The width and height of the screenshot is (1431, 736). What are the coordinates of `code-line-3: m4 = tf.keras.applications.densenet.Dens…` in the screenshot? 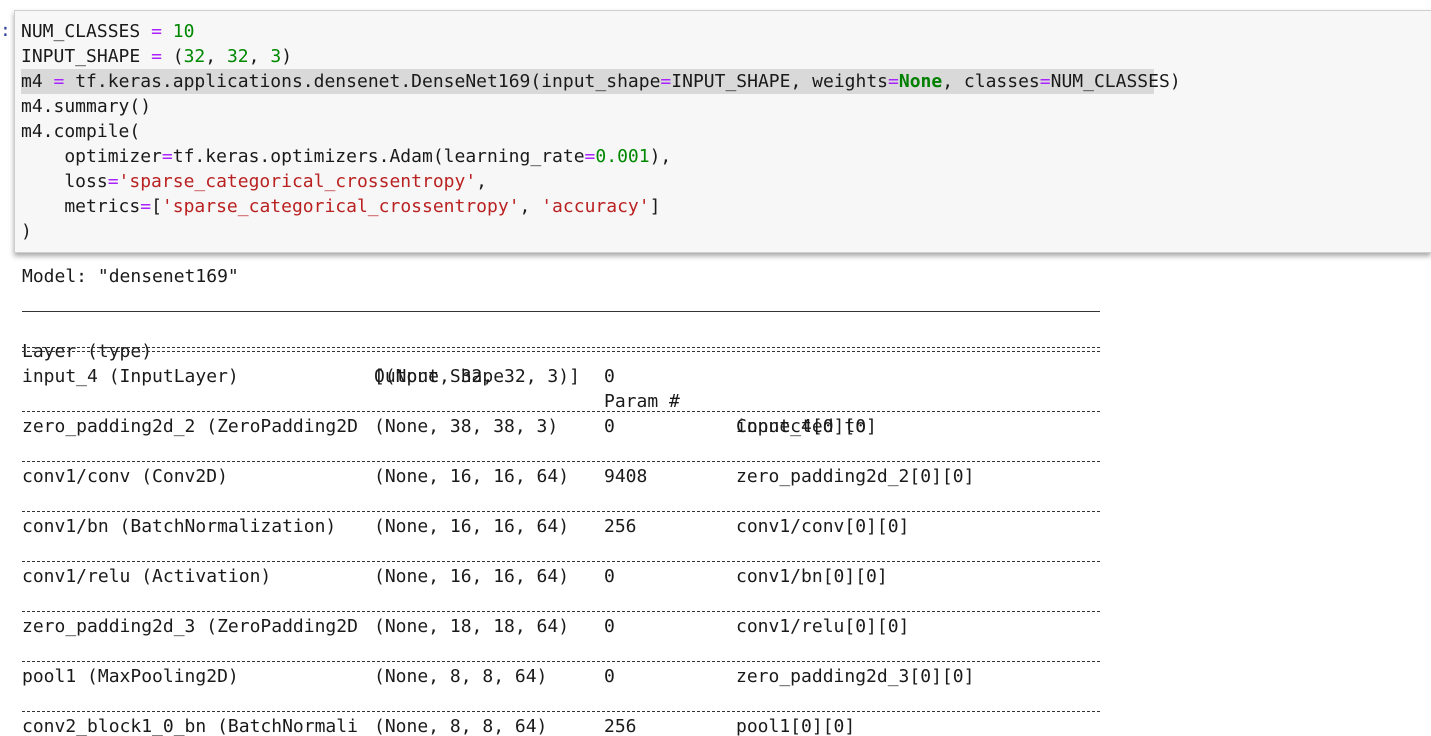 It's located at (601, 81).